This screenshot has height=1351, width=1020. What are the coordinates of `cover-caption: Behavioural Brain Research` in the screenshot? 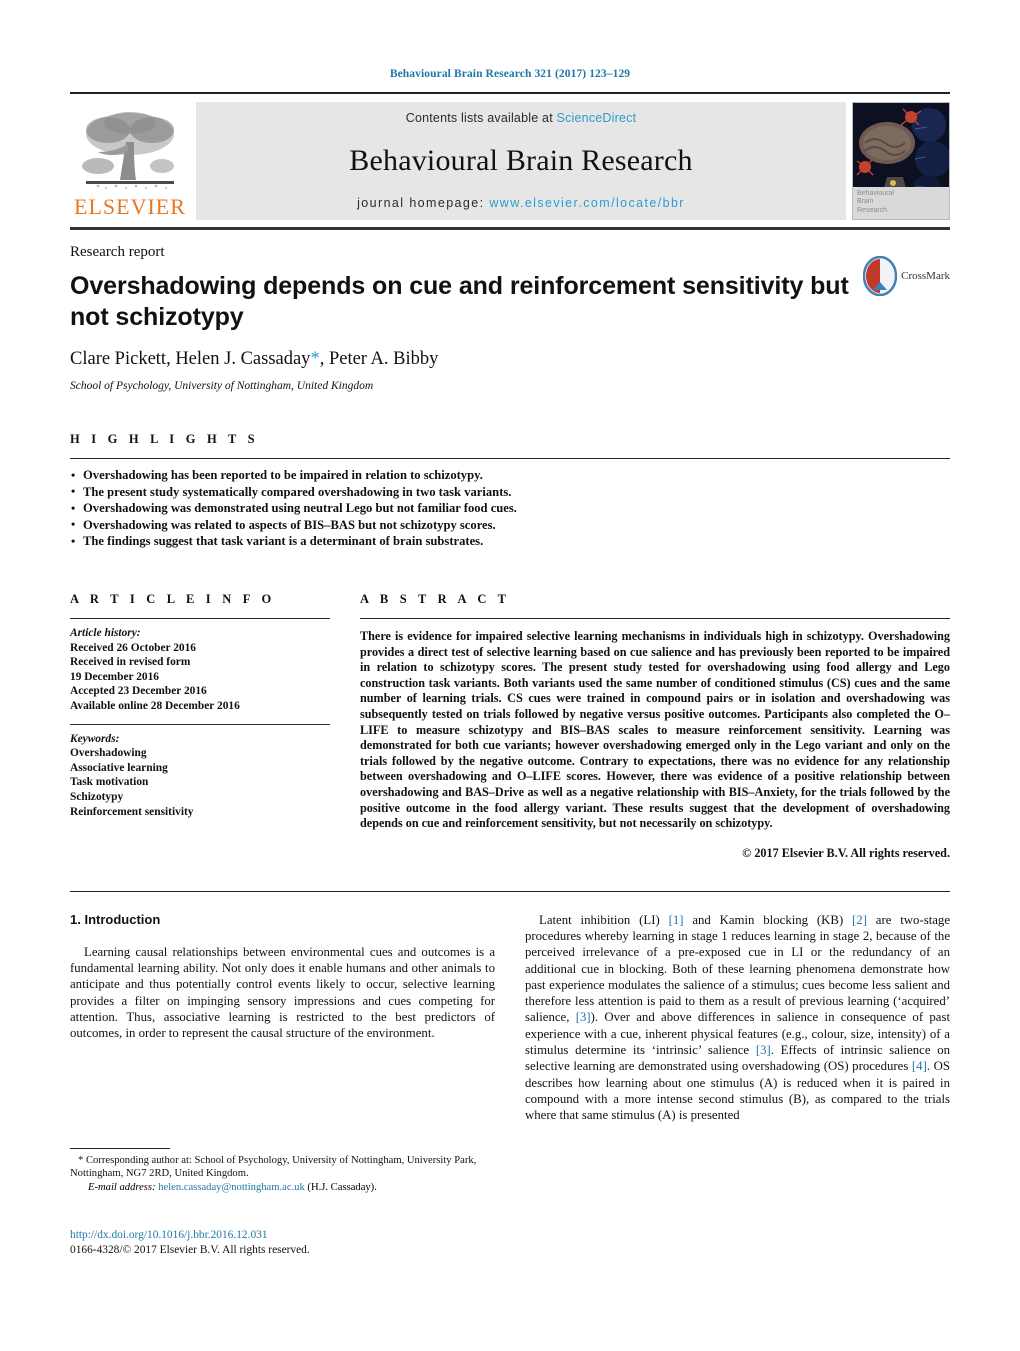 It's located at (901, 202).